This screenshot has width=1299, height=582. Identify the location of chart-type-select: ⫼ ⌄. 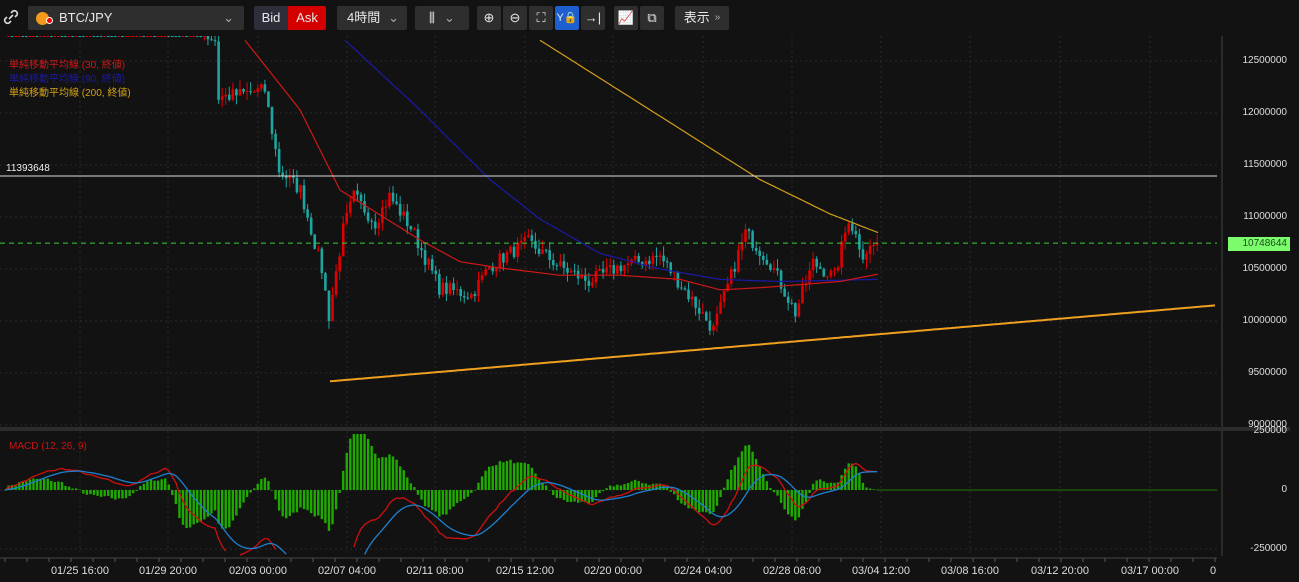
(442, 18).